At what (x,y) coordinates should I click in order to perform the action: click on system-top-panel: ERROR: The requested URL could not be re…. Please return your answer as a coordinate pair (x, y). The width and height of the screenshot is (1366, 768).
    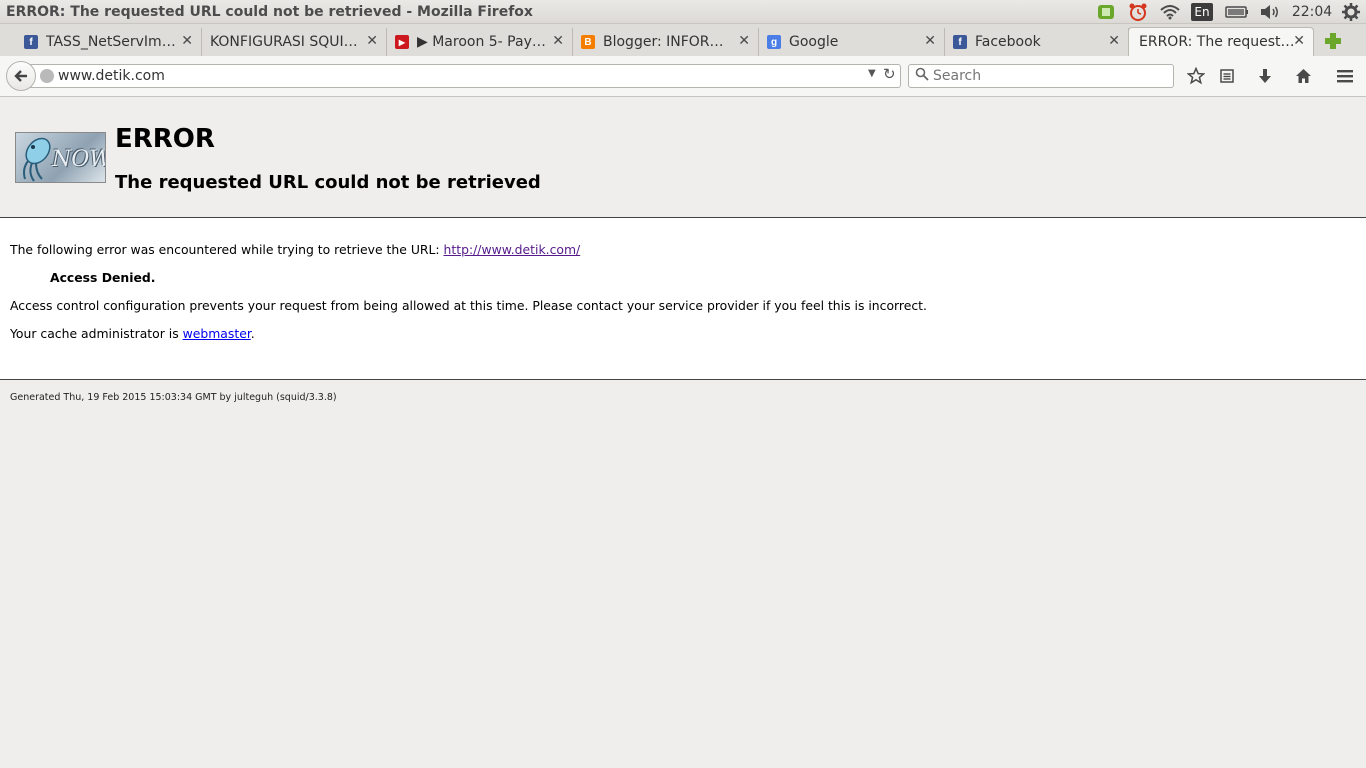
    Looking at the image, I should click on (683, 12).